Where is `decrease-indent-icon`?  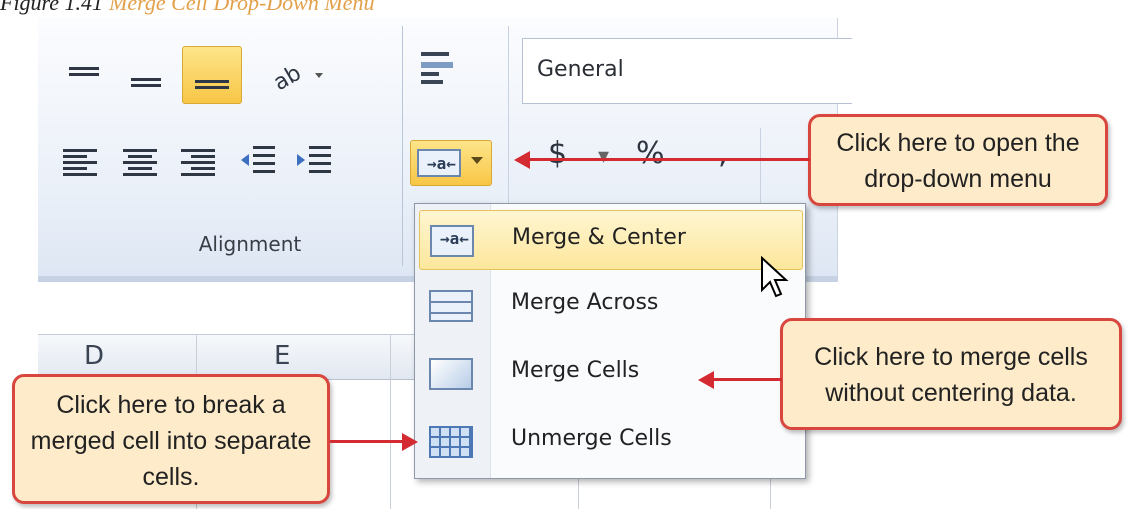 decrease-indent-icon is located at coordinates (258, 159).